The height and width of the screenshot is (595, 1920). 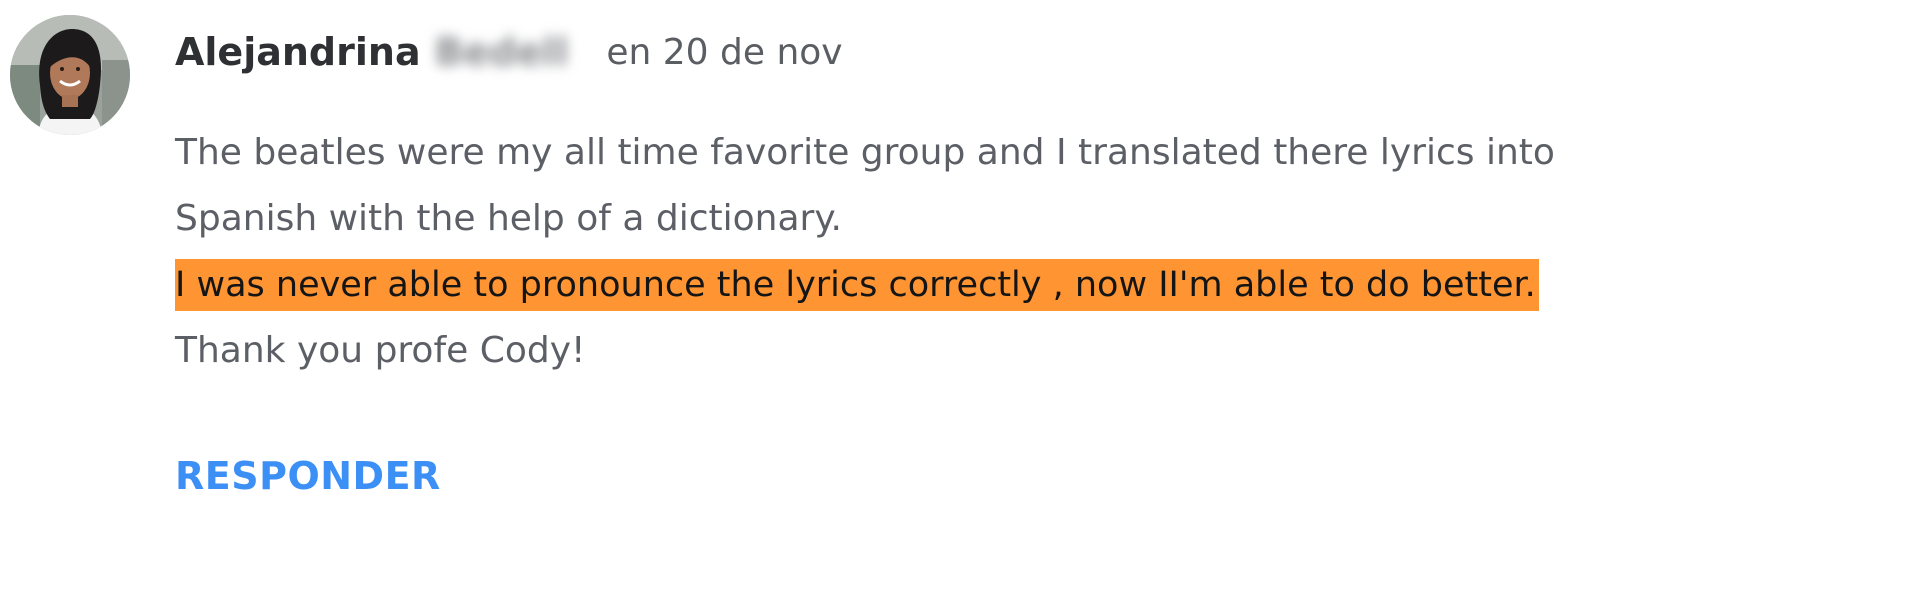 What do you see at coordinates (724, 52) in the screenshot?
I see `comment-date: en 20 de nov` at bounding box center [724, 52].